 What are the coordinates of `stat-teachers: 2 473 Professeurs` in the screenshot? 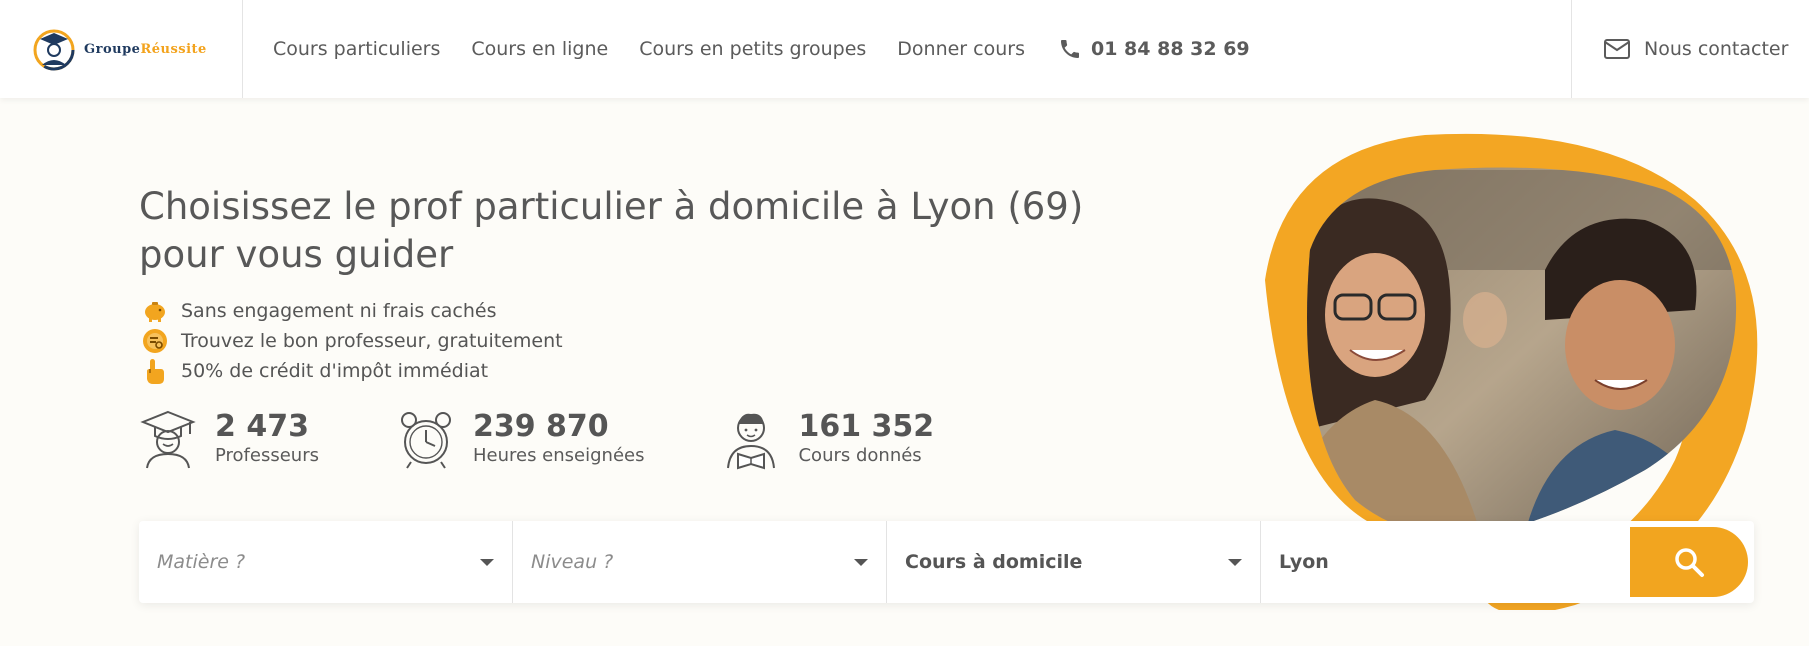 It's located at (229, 439).